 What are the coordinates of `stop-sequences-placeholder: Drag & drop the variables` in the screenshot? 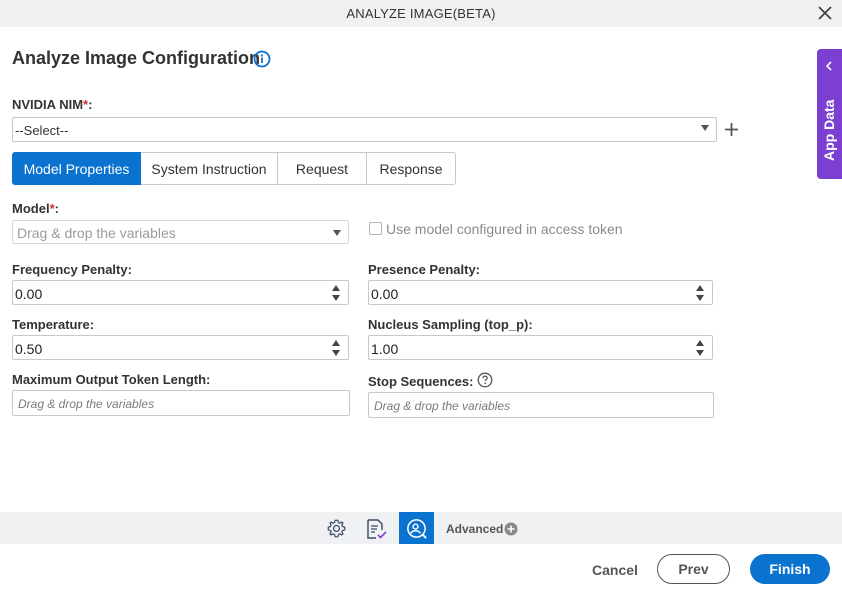 It's located at (442, 406).